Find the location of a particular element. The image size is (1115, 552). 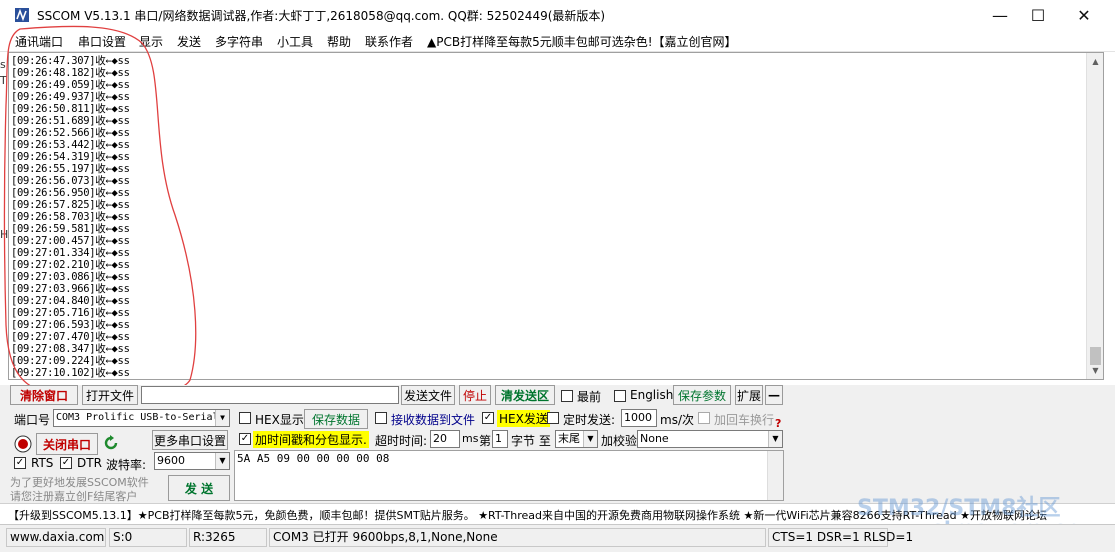

recv-to-file-checkbox is located at coordinates (381, 418).